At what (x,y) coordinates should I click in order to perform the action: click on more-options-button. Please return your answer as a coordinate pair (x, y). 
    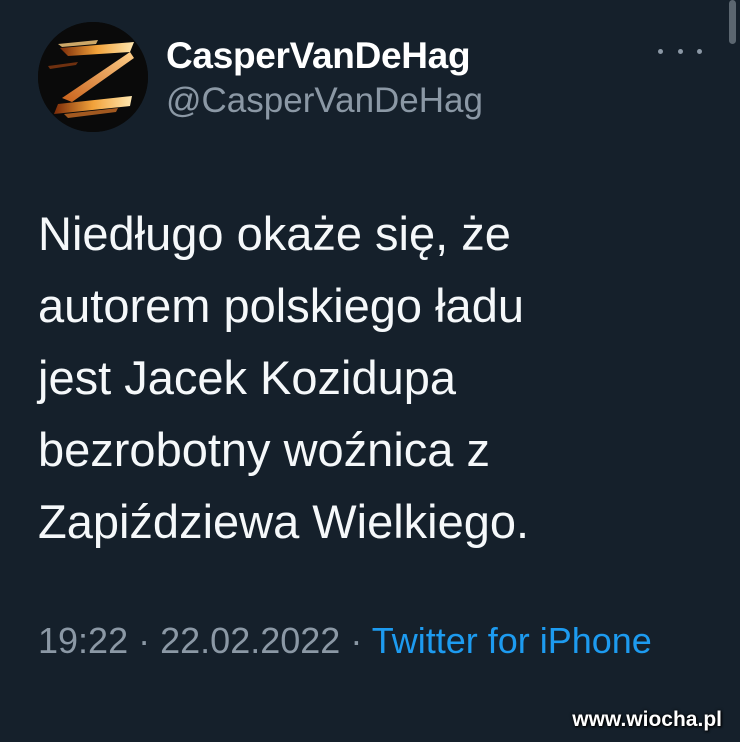
    Looking at the image, I should click on (680, 51).